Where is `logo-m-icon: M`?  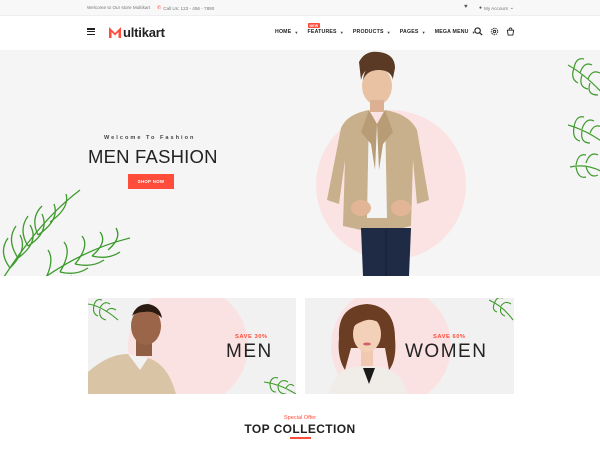
logo-m-icon: M is located at coordinates (115, 32).